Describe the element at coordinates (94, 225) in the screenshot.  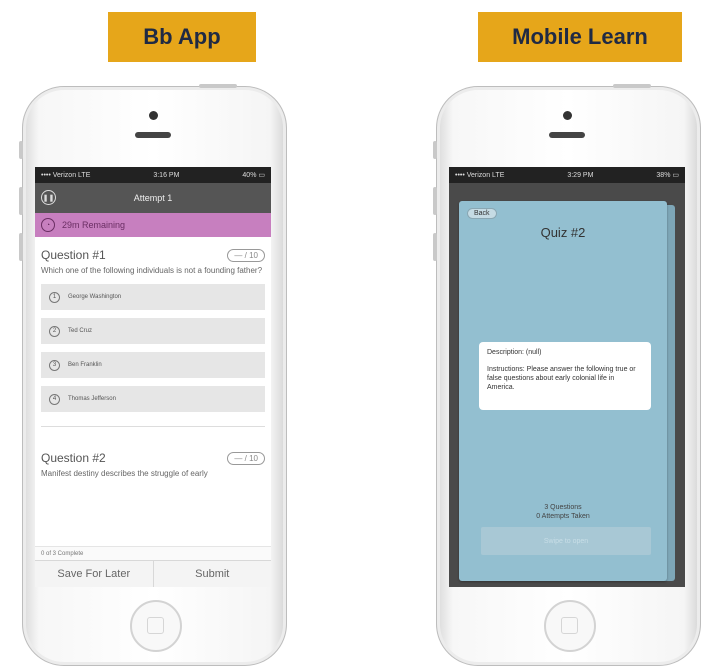
I see `timer-text: 29m Remaining` at that location.